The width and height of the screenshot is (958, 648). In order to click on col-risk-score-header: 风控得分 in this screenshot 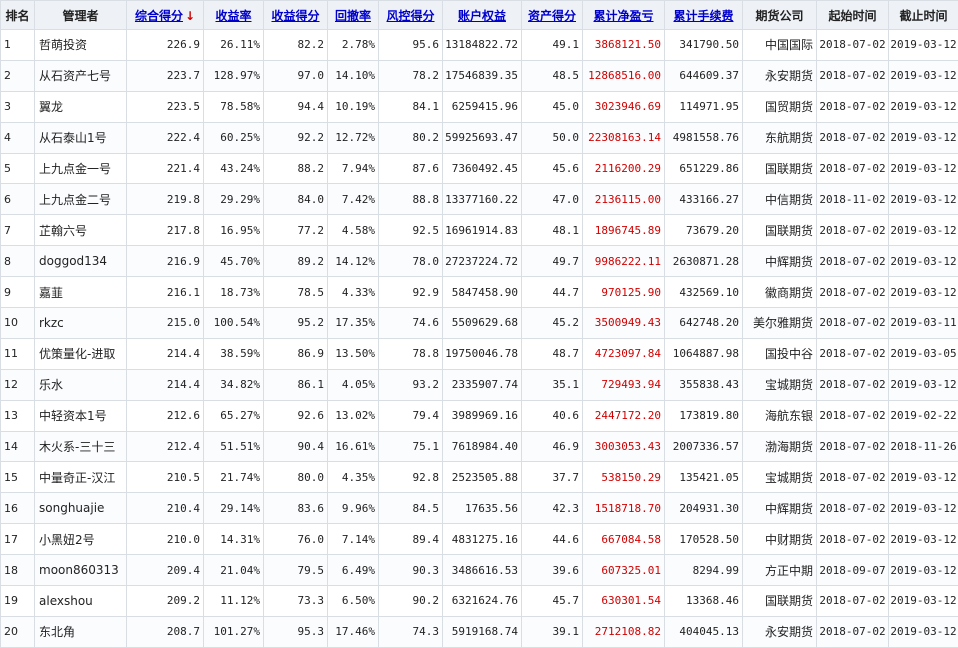, I will do `click(411, 15)`.